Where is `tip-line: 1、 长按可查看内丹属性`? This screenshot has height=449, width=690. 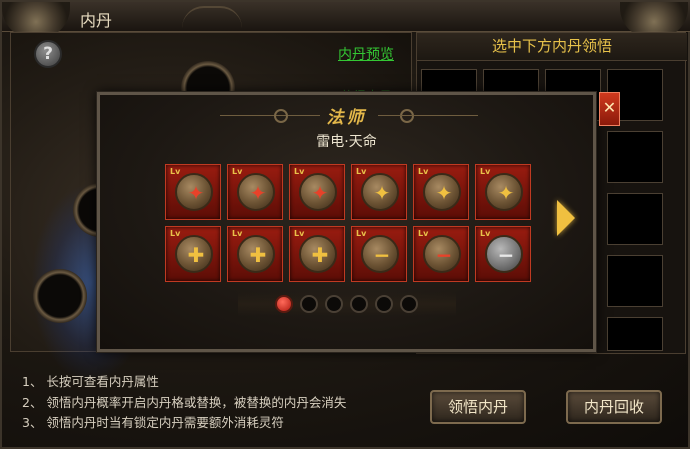 tip-line: 1、 长按可查看内丹属性 is located at coordinates (90, 381).